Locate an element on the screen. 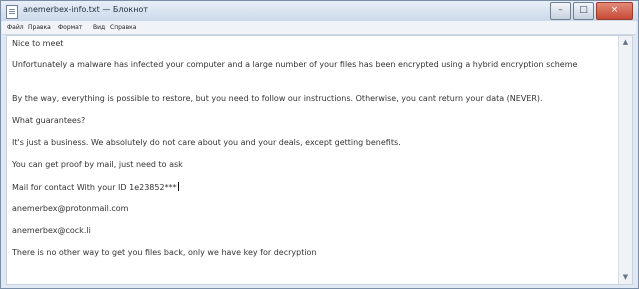 Image resolution: width=639 pixels, height=289 pixels. menu-file: Файл is located at coordinates (15, 27).